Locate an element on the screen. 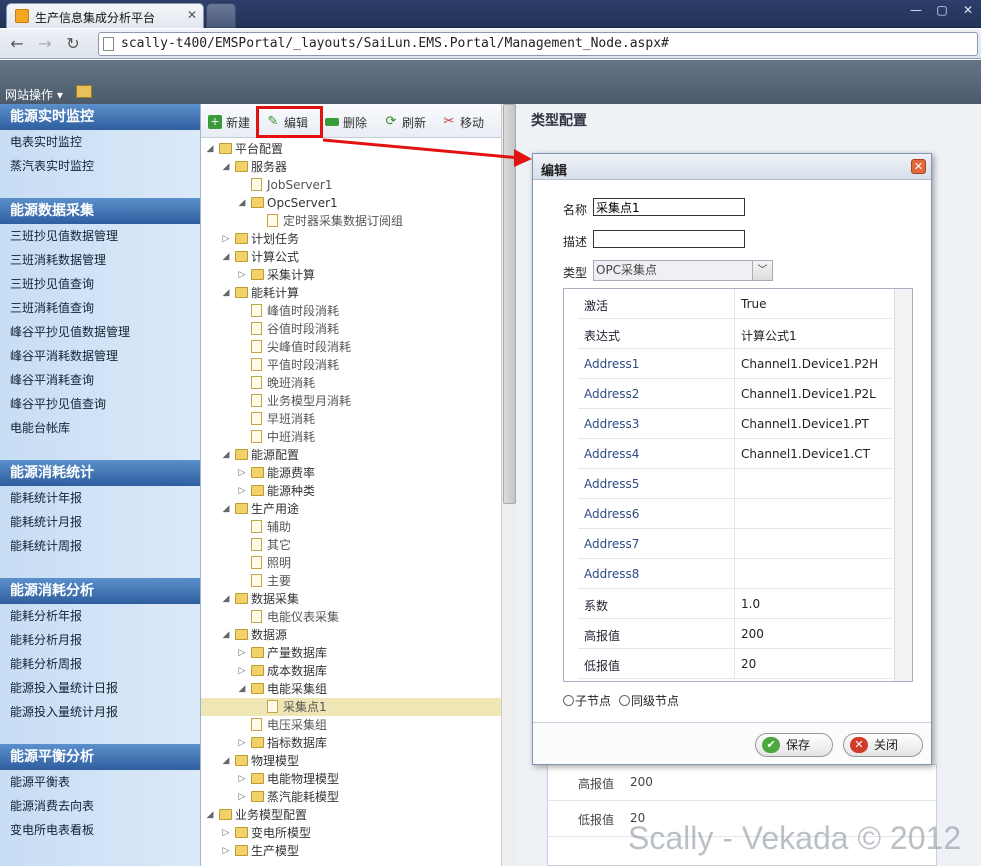  property-row: Address8 is located at coordinates (735, 574).